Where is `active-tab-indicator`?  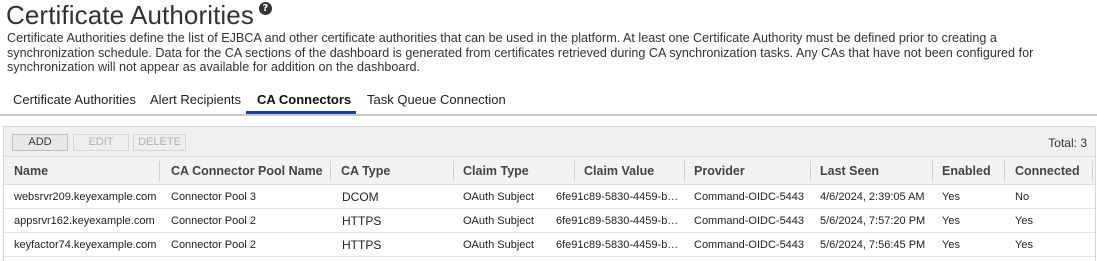 active-tab-indicator is located at coordinates (301, 112).